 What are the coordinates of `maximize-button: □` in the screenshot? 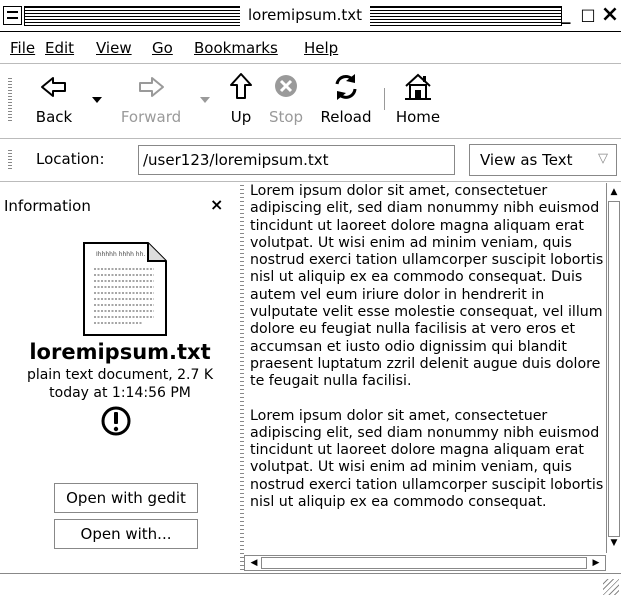 It's located at (588, 15).